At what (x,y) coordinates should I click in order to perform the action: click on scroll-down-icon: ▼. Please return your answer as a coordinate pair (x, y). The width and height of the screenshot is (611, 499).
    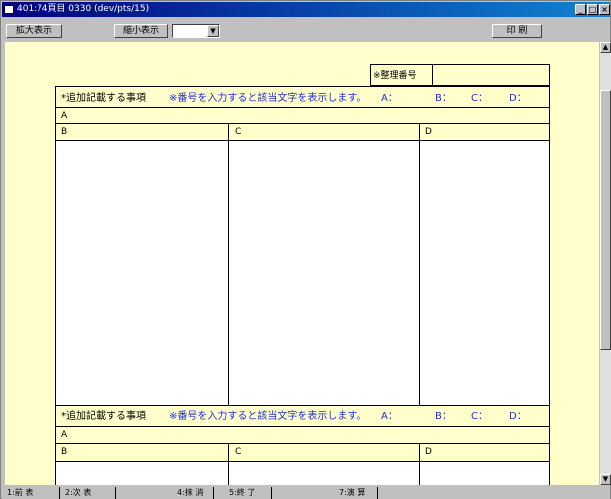
    Looking at the image, I should click on (605, 479).